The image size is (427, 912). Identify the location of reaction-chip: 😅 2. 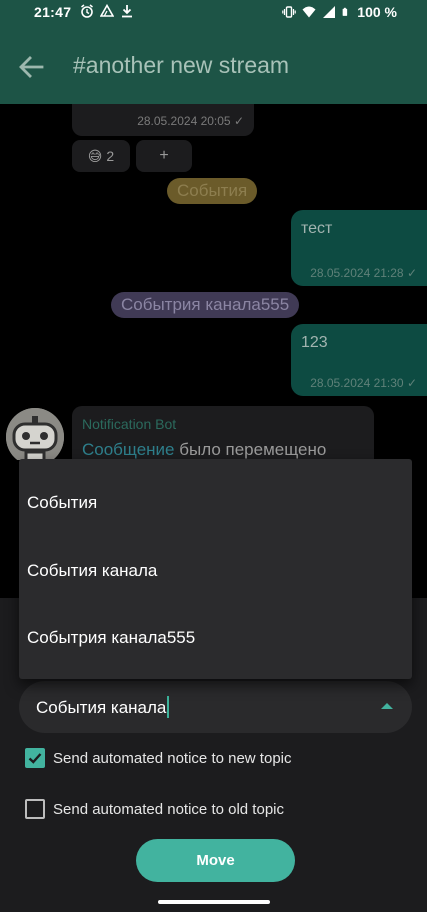
(101, 156).